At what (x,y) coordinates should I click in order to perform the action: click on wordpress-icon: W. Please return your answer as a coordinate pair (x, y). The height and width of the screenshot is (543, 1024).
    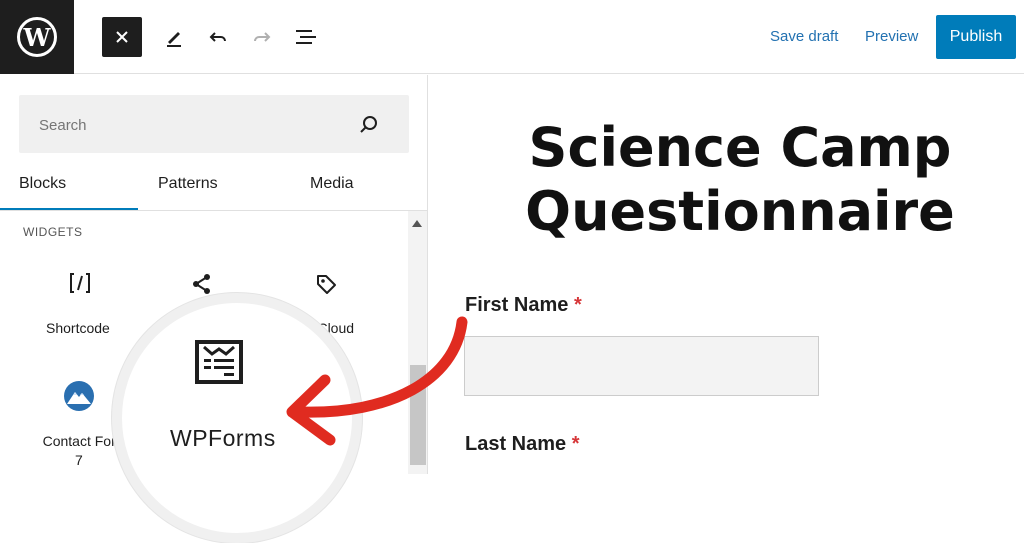
    Looking at the image, I should click on (37, 37).